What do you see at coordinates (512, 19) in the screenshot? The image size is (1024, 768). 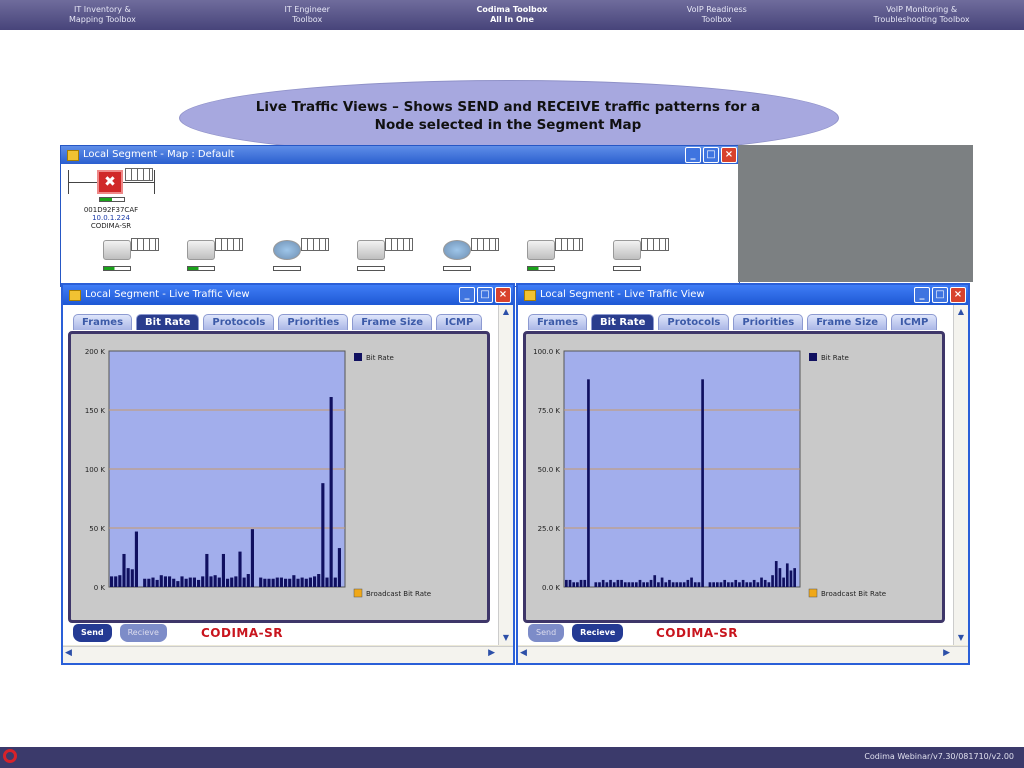 I see `nav-item-line2: All In One` at bounding box center [512, 19].